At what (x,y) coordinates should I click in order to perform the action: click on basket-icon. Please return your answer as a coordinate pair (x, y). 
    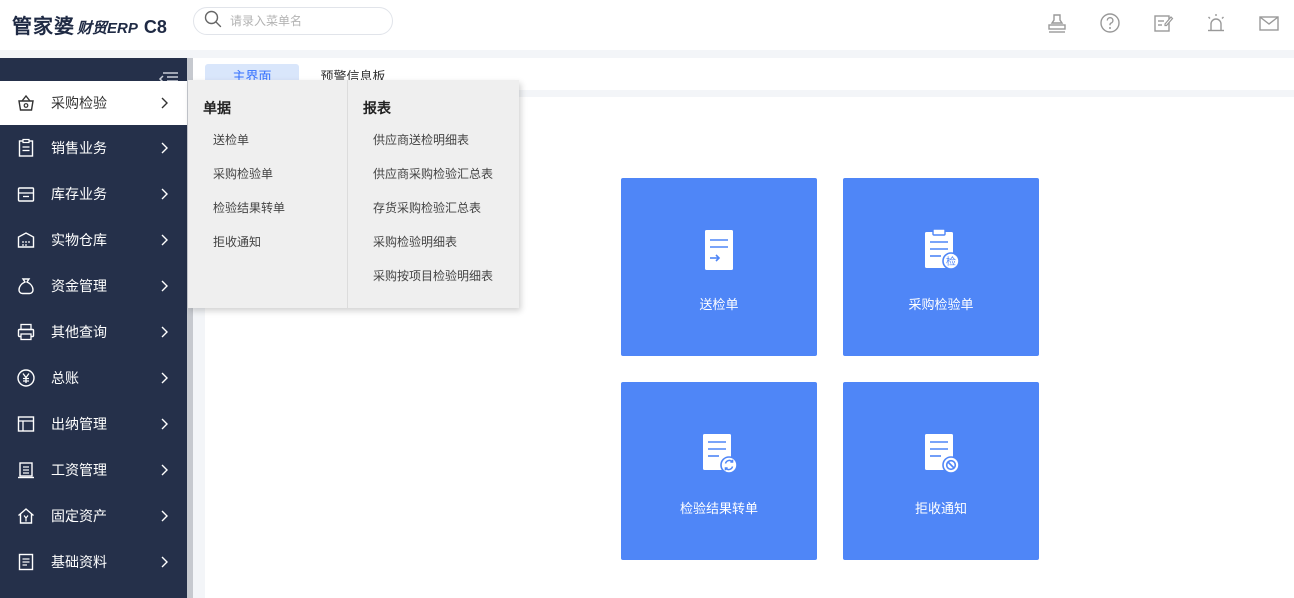
    Looking at the image, I should click on (26, 103).